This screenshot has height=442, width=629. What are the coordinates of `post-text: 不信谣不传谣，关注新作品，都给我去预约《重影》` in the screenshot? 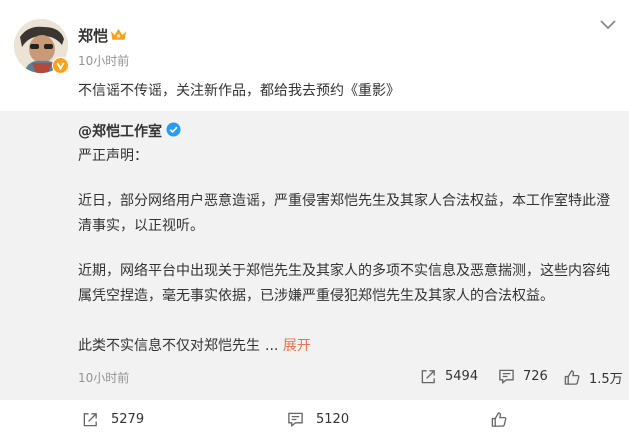 It's located at (239, 91).